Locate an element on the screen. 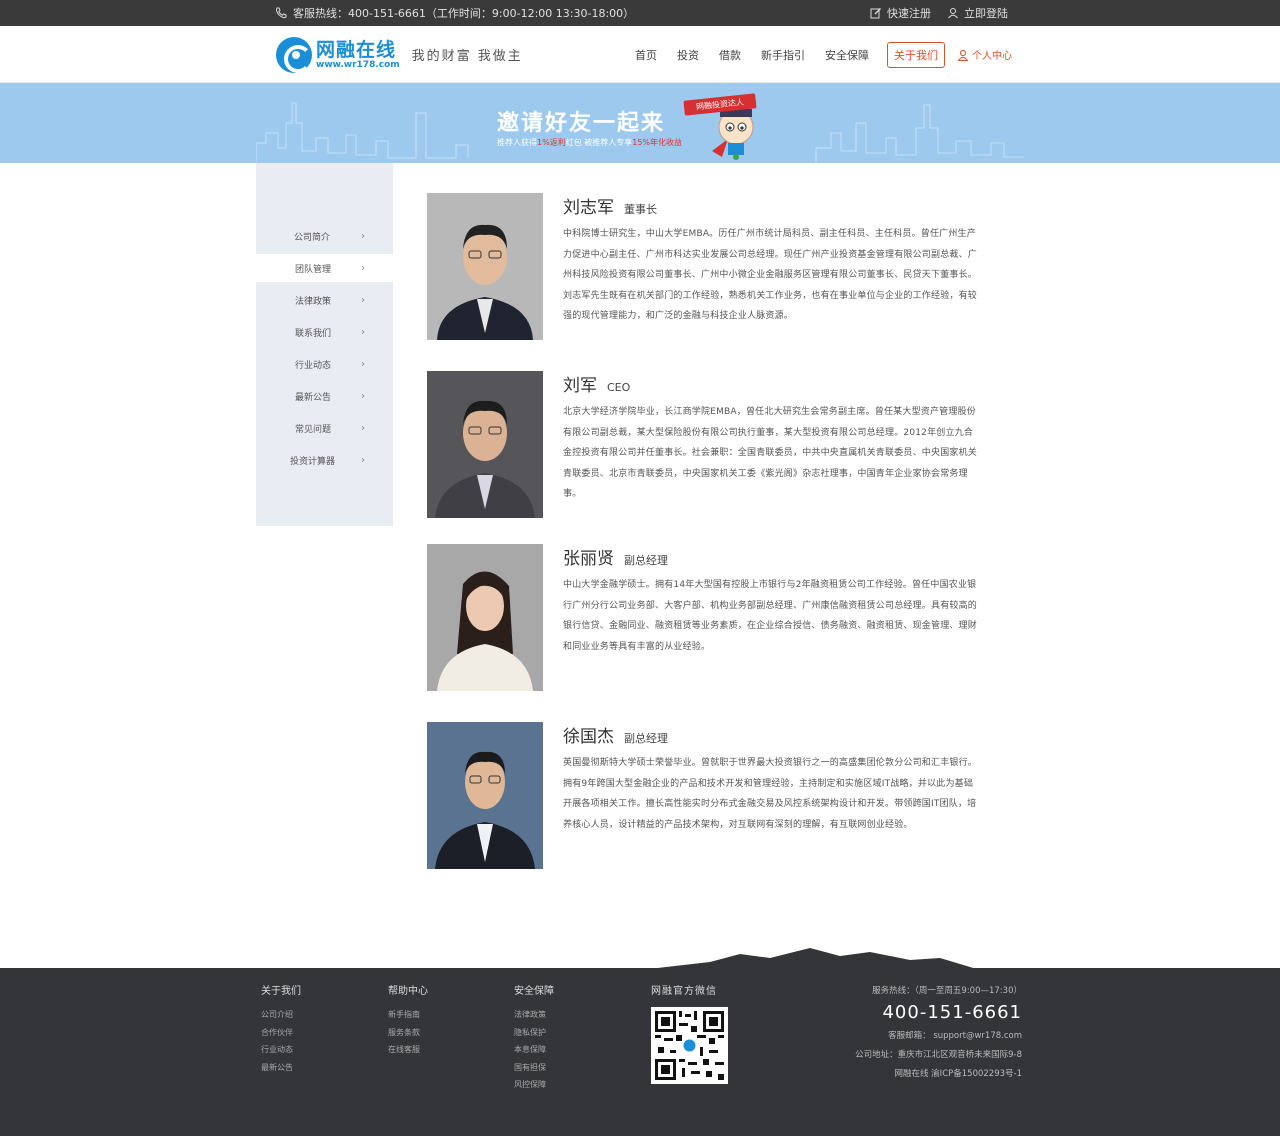  edit-icon is located at coordinates (876, 13).